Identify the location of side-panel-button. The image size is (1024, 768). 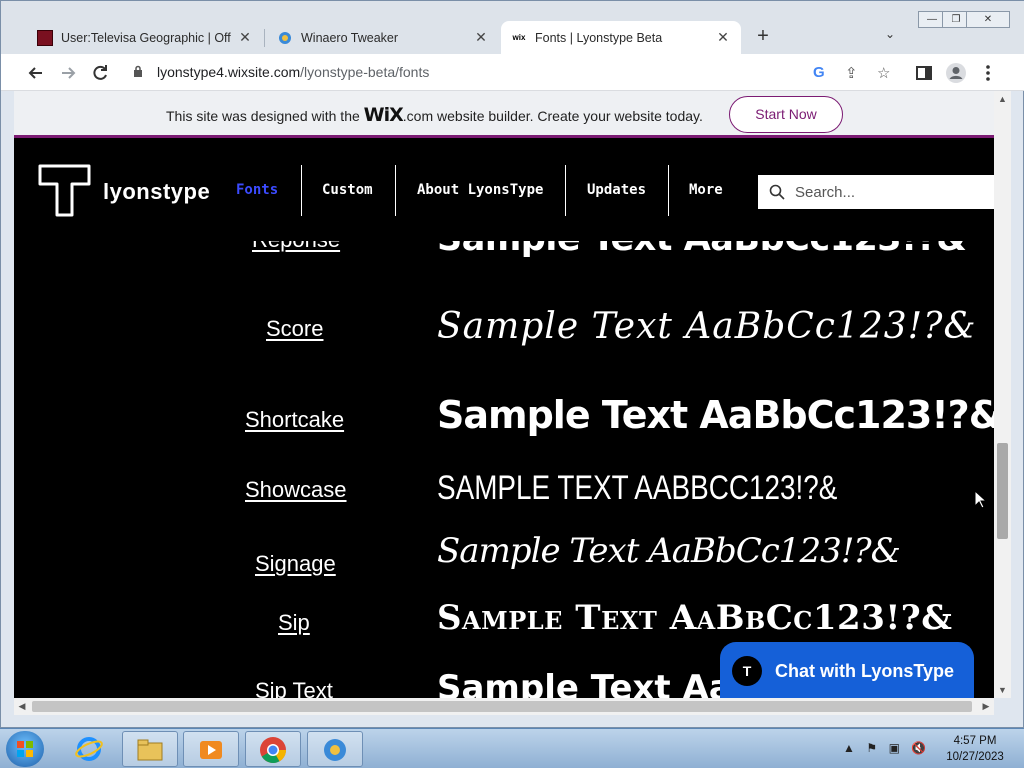
(924, 73).